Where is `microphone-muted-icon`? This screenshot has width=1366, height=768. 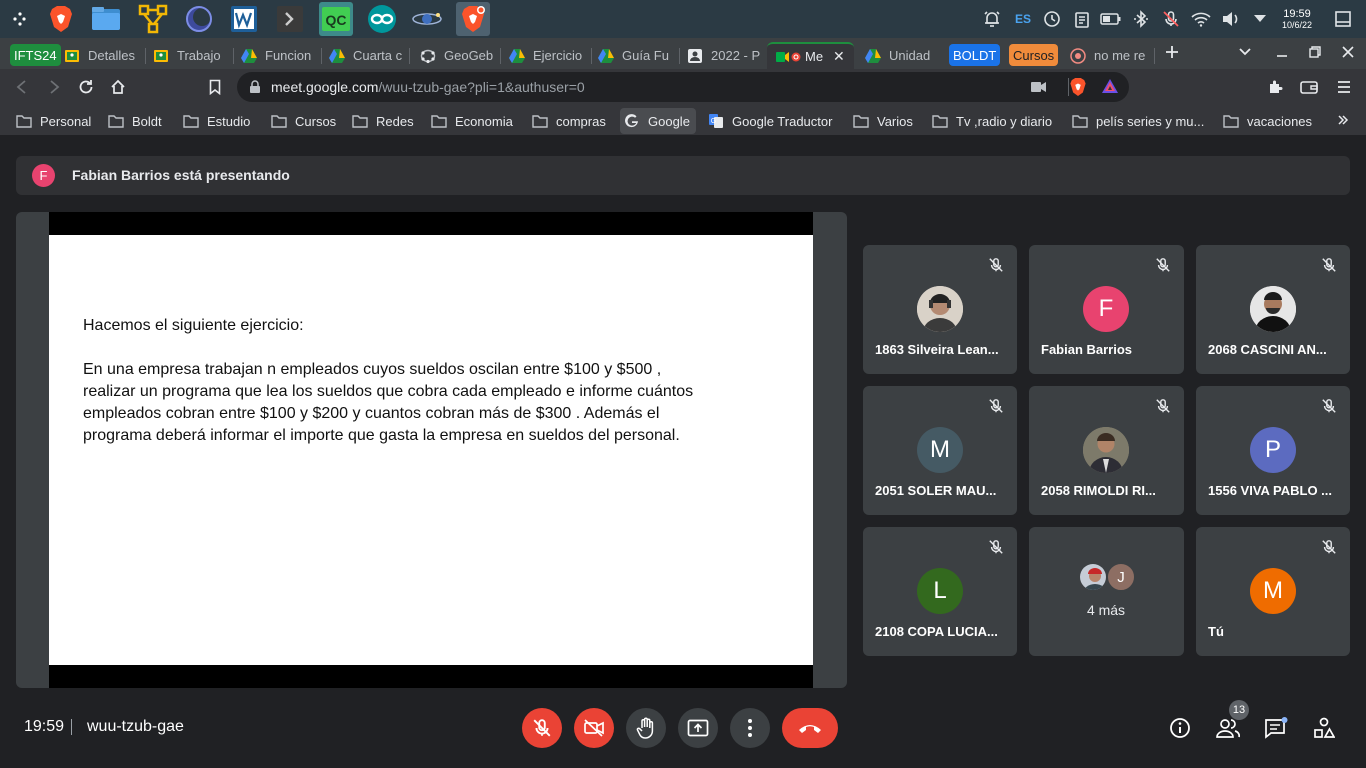 microphone-muted-icon is located at coordinates (1171, 19).